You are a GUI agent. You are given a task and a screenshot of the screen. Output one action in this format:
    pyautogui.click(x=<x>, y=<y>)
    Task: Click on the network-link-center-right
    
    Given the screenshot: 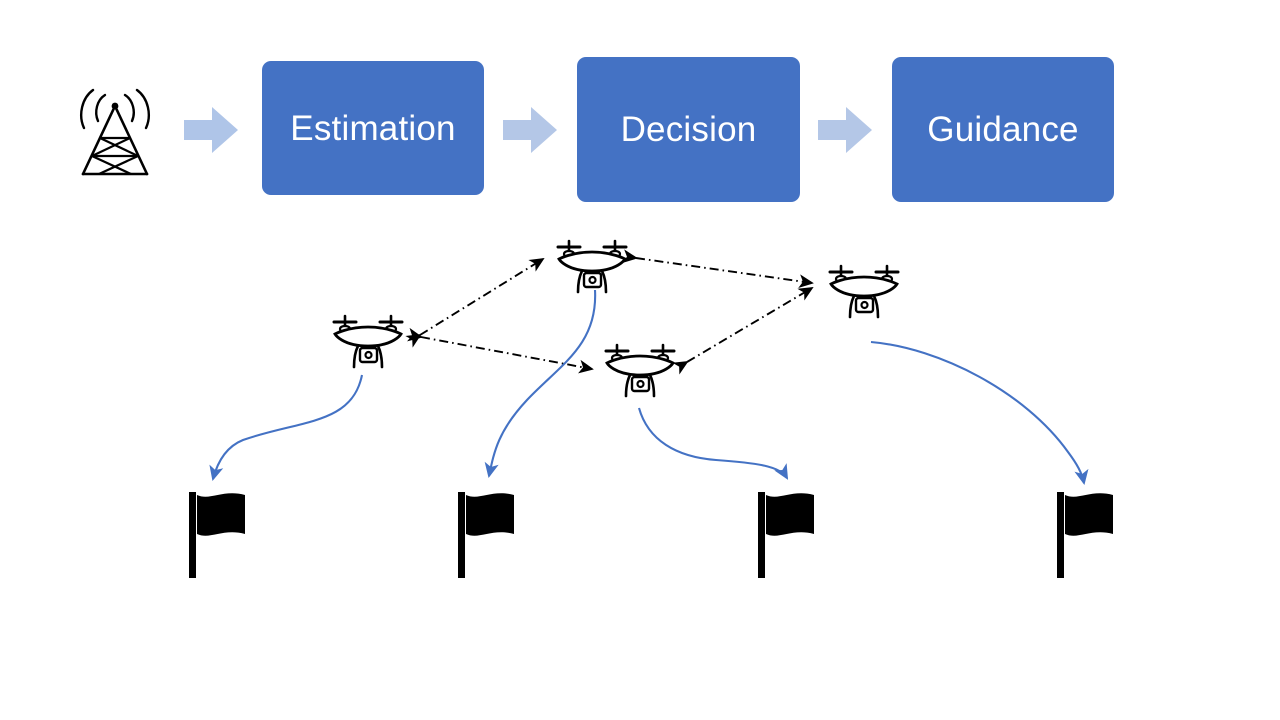 What is the action you would take?
    pyautogui.click(x=743, y=331)
    